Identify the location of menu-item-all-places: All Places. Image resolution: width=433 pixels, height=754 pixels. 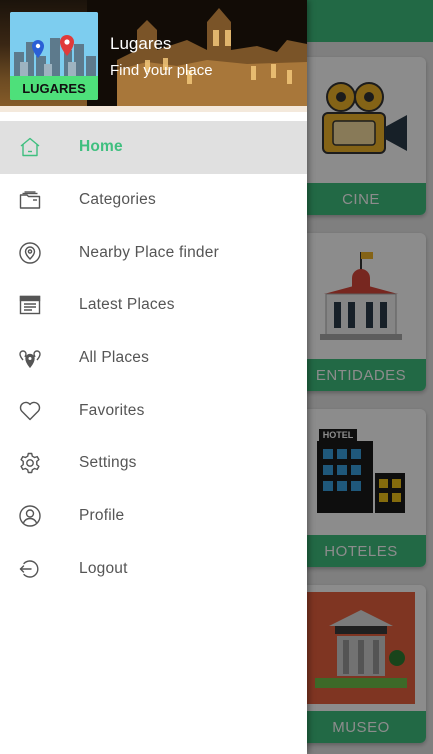
(153, 358).